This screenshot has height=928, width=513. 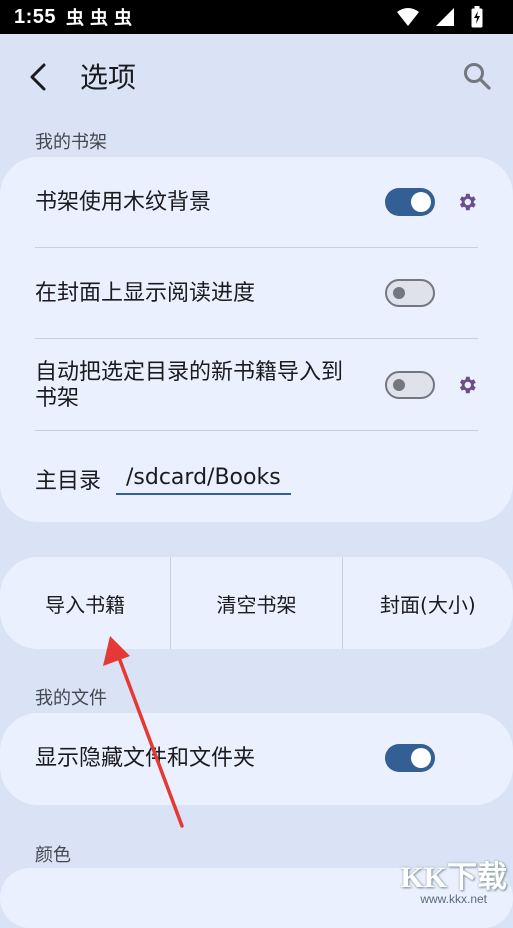 What do you see at coordinates (85, 603) in the screenshot?
I see `import-books-button: 导入书籍` at bounding box center [85, 603].